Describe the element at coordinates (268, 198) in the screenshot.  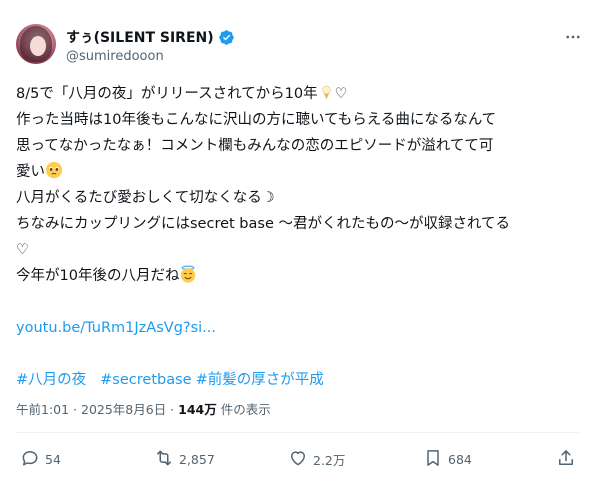
I see `moon-glyph: ☽` at that location.